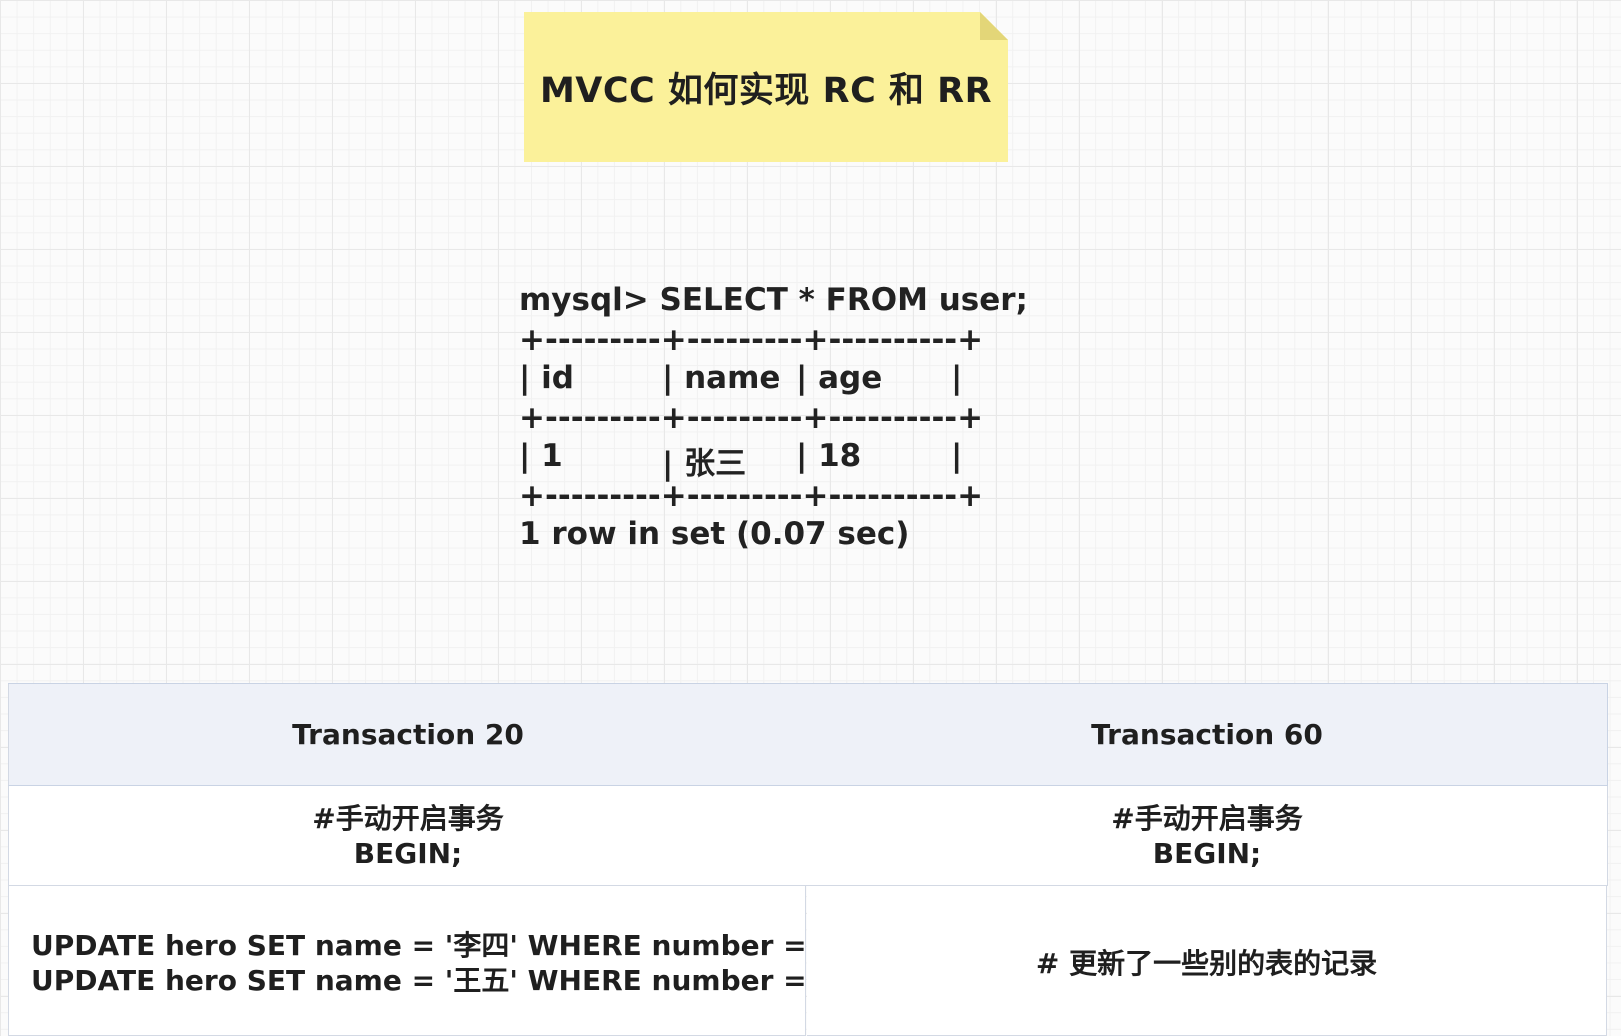  I want to click on table-header-transaction-20: Transaction 20, so click(408, 735).